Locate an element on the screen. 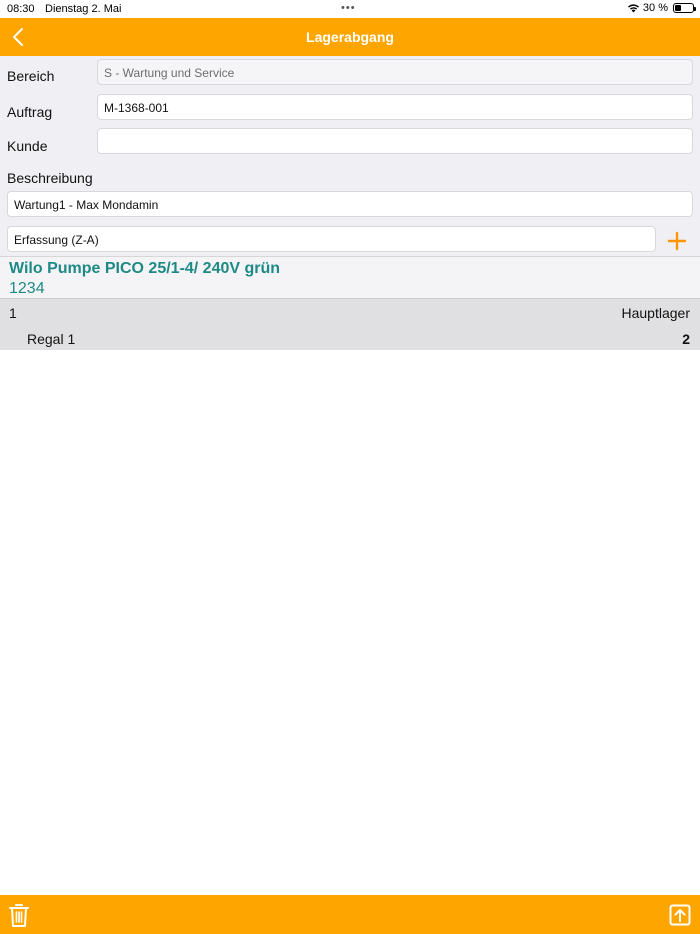 This screenshot has width=700, height=934. status-date: Dienstag 2. Mai is located at coordinates (83, 9).